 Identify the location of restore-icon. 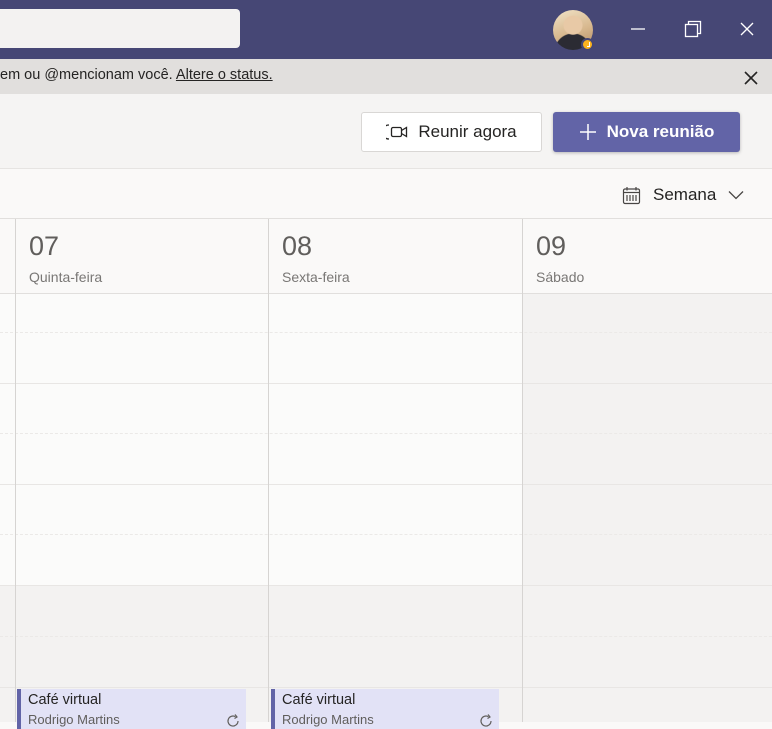
(693, 29).